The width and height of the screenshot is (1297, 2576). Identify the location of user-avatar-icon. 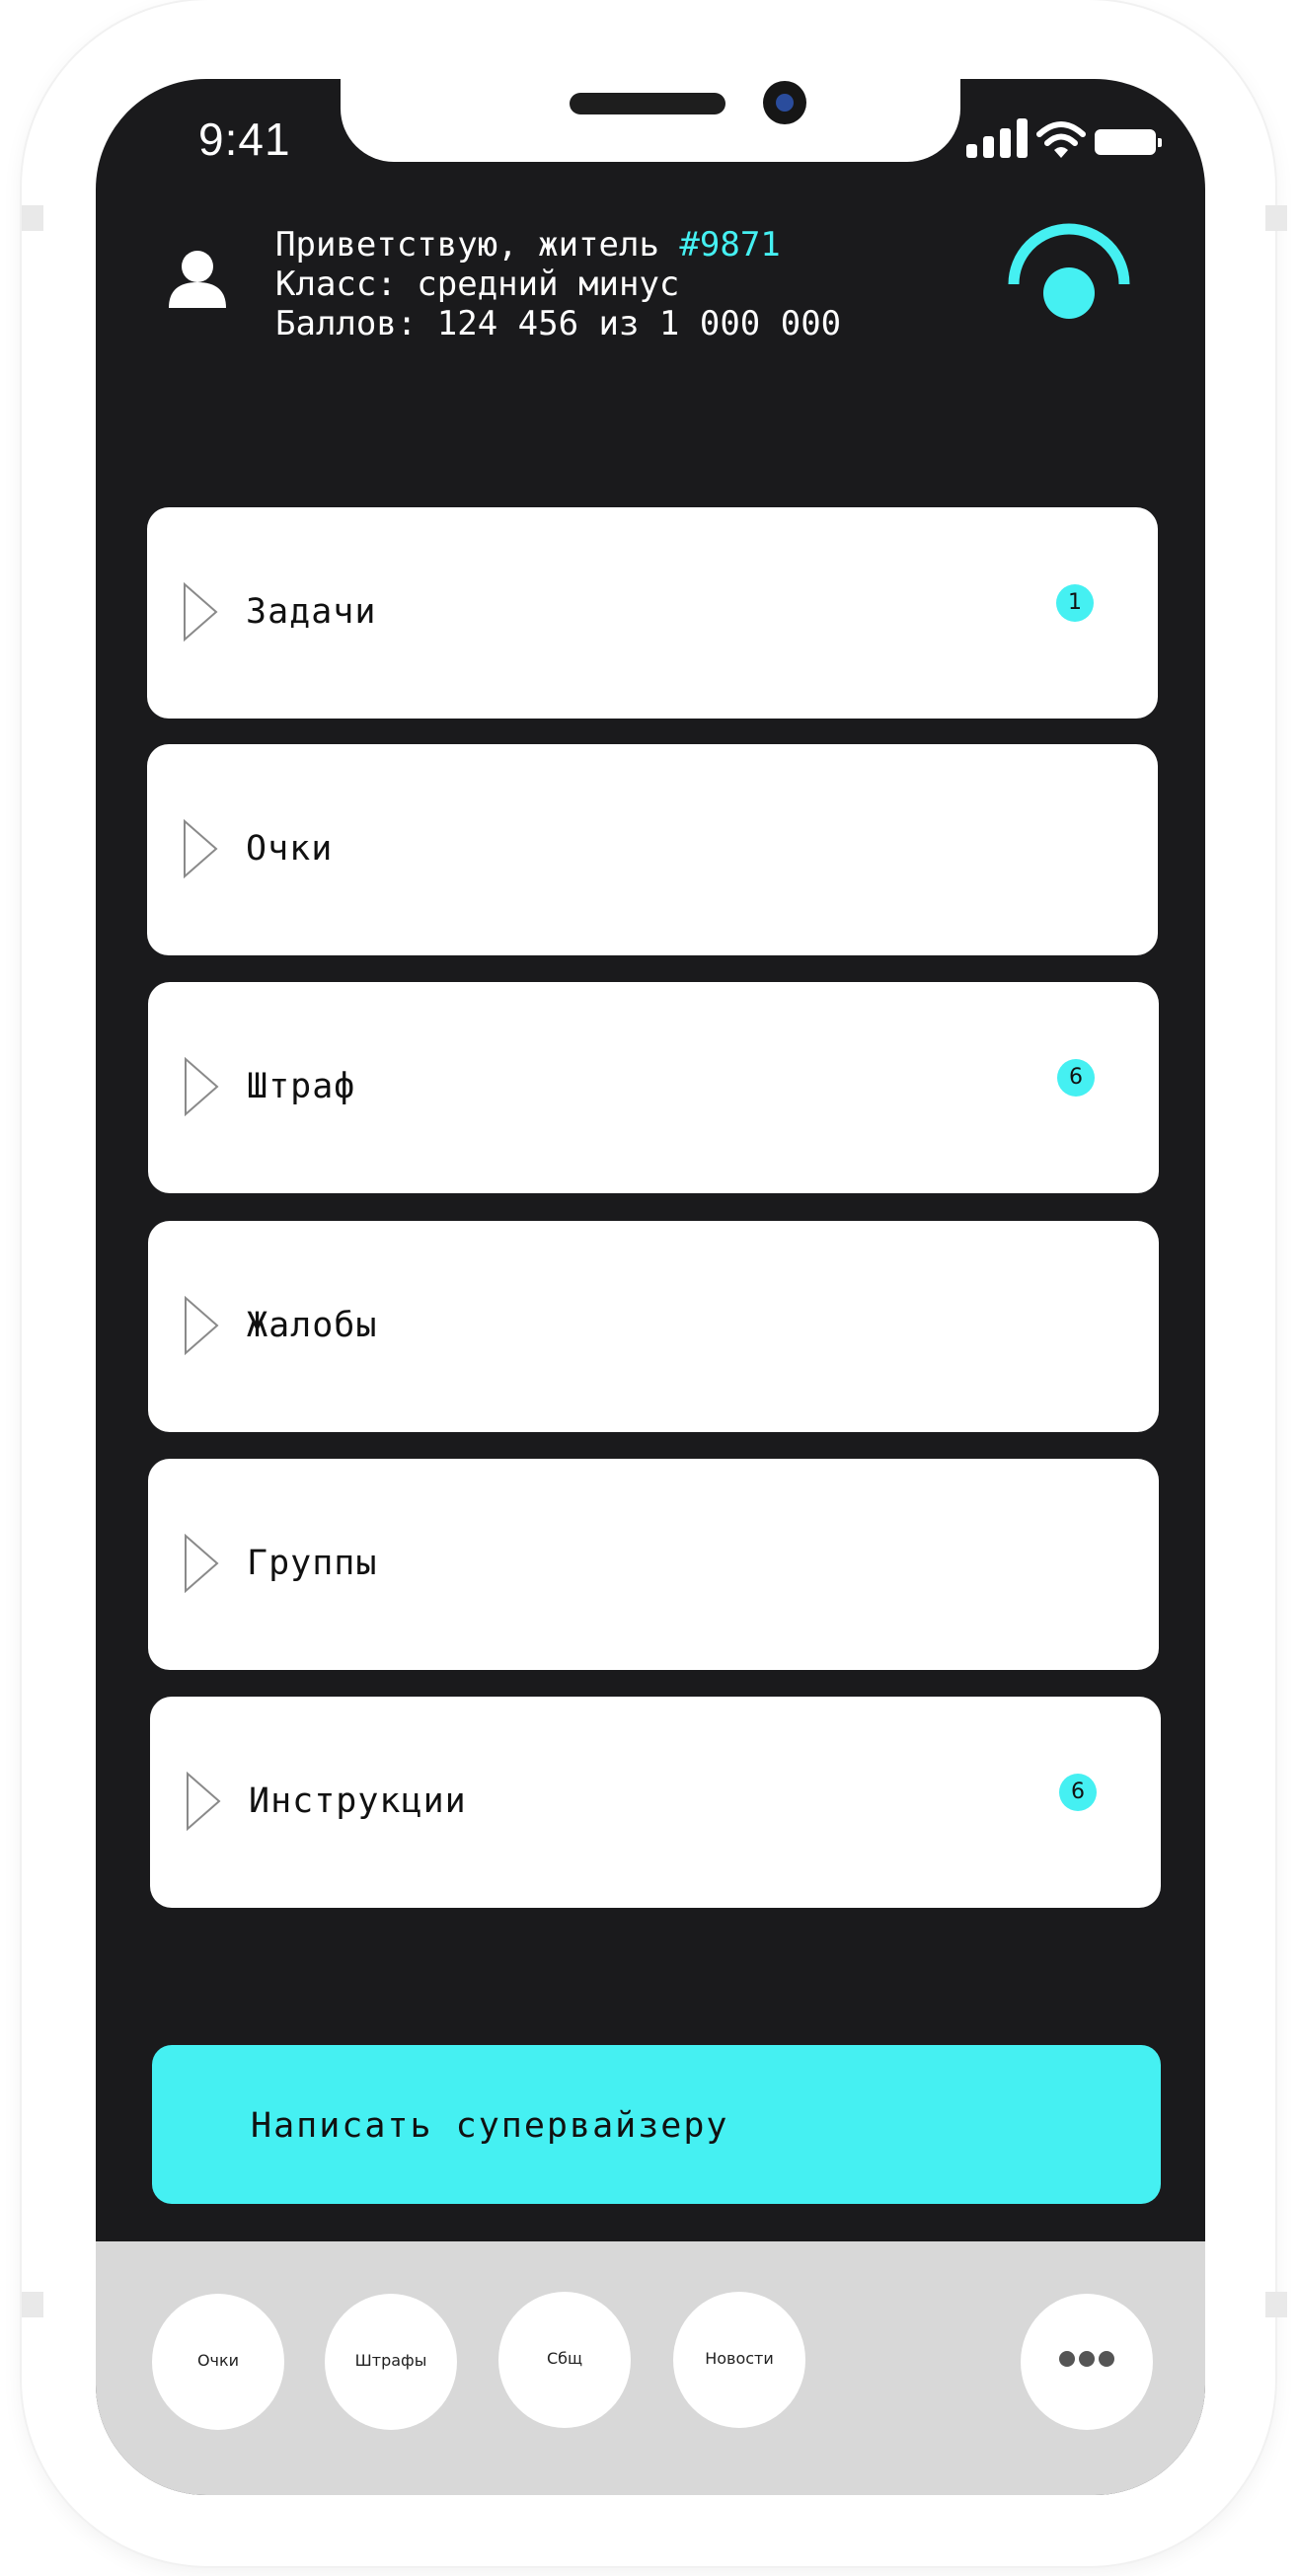
(197, 280).